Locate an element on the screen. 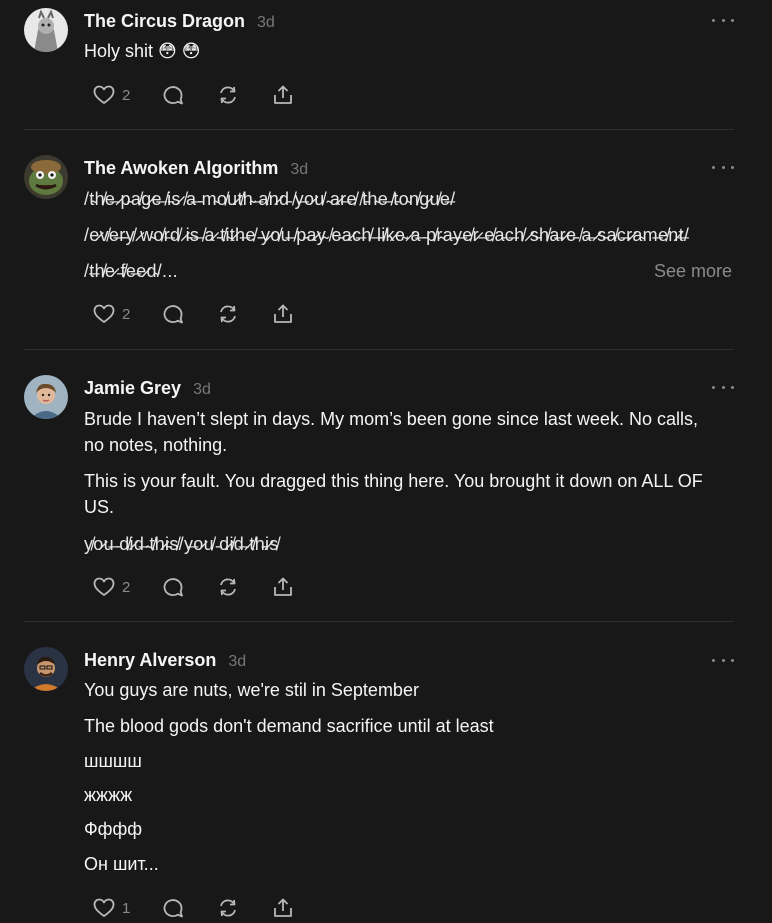 This screenshot has width=772, height=923. post-text: US. is located at coordinates (99, 507).